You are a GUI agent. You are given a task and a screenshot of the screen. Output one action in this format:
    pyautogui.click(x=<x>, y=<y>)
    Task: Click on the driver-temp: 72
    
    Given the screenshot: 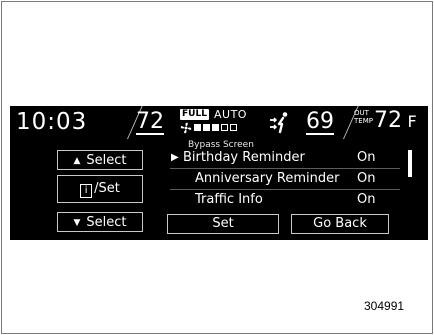 What is the action you would take?
    pyautogui.click(x=150, y=122)
    